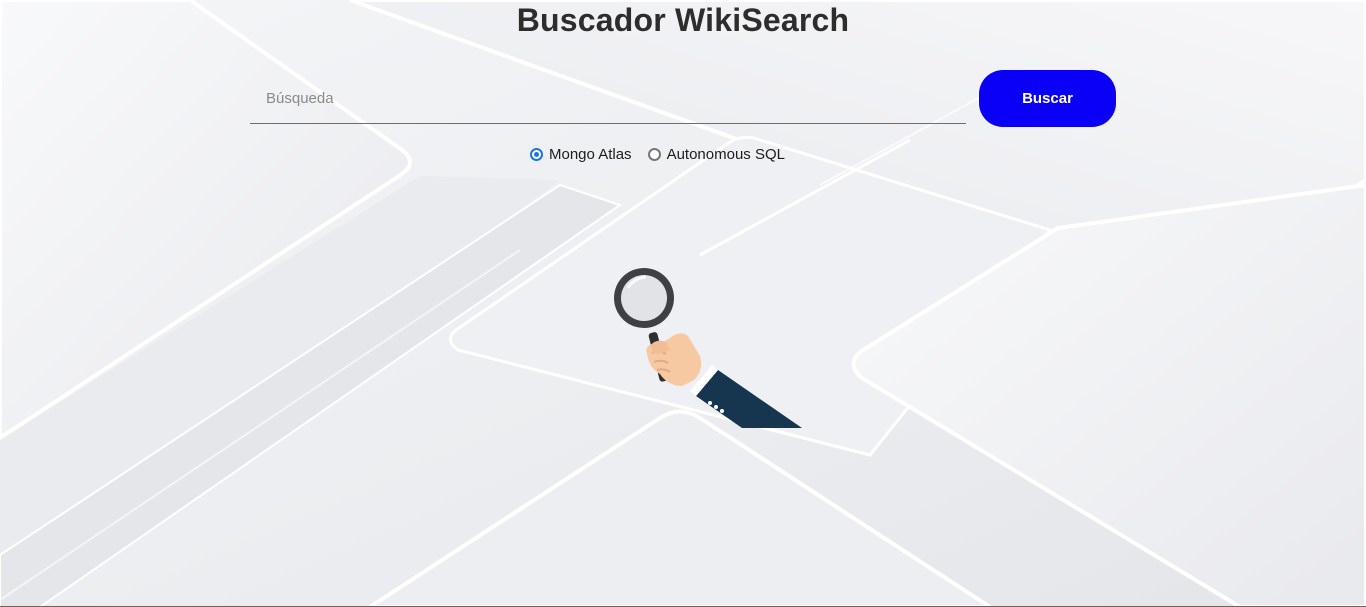  I want to click on page-title: Buscador WikiSearch, so click(683, 20).